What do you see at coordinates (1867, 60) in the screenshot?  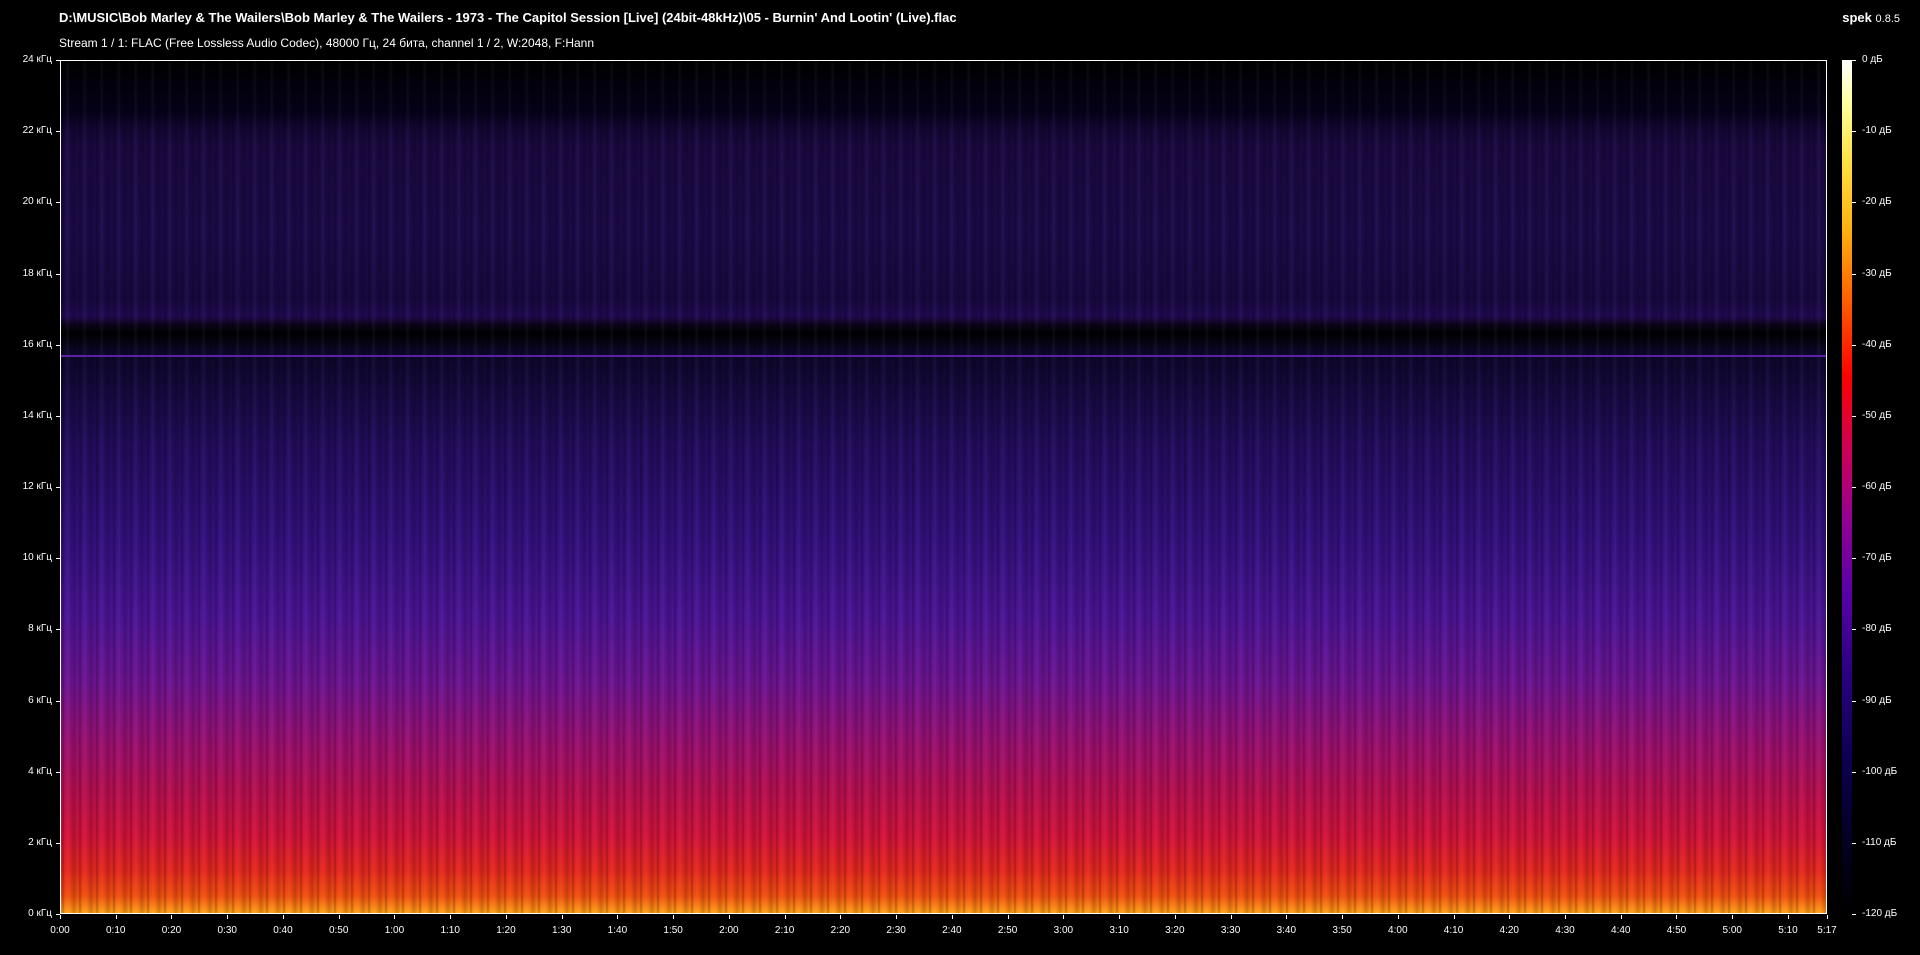 I see `db-tick-label: 0 дБ` at bounding box center [1867, 60].